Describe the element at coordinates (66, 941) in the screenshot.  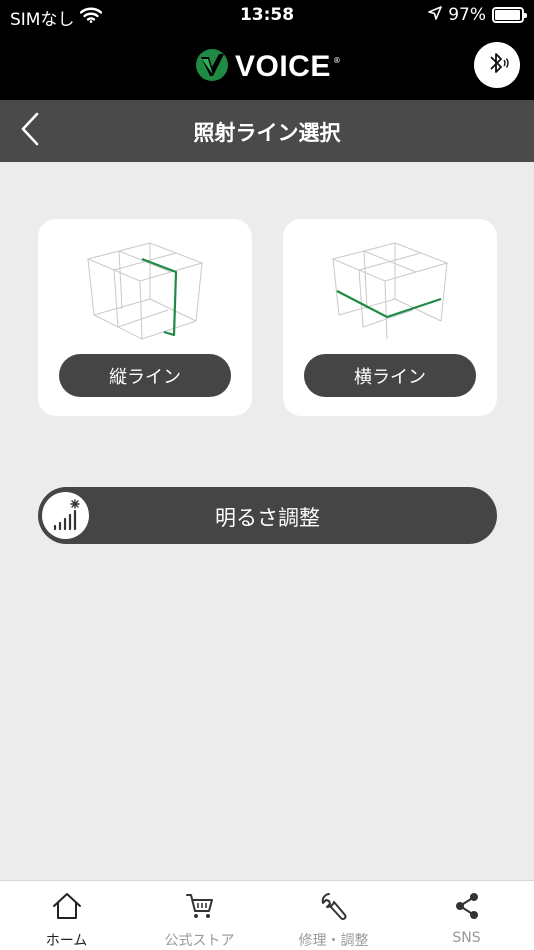
I see `tab-home-label: ホーム` at that location.